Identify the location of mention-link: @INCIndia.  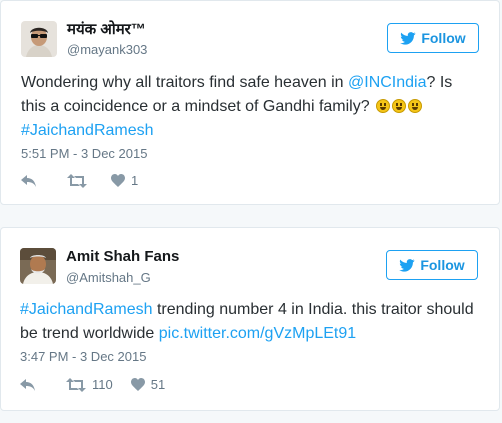
(387, 82).